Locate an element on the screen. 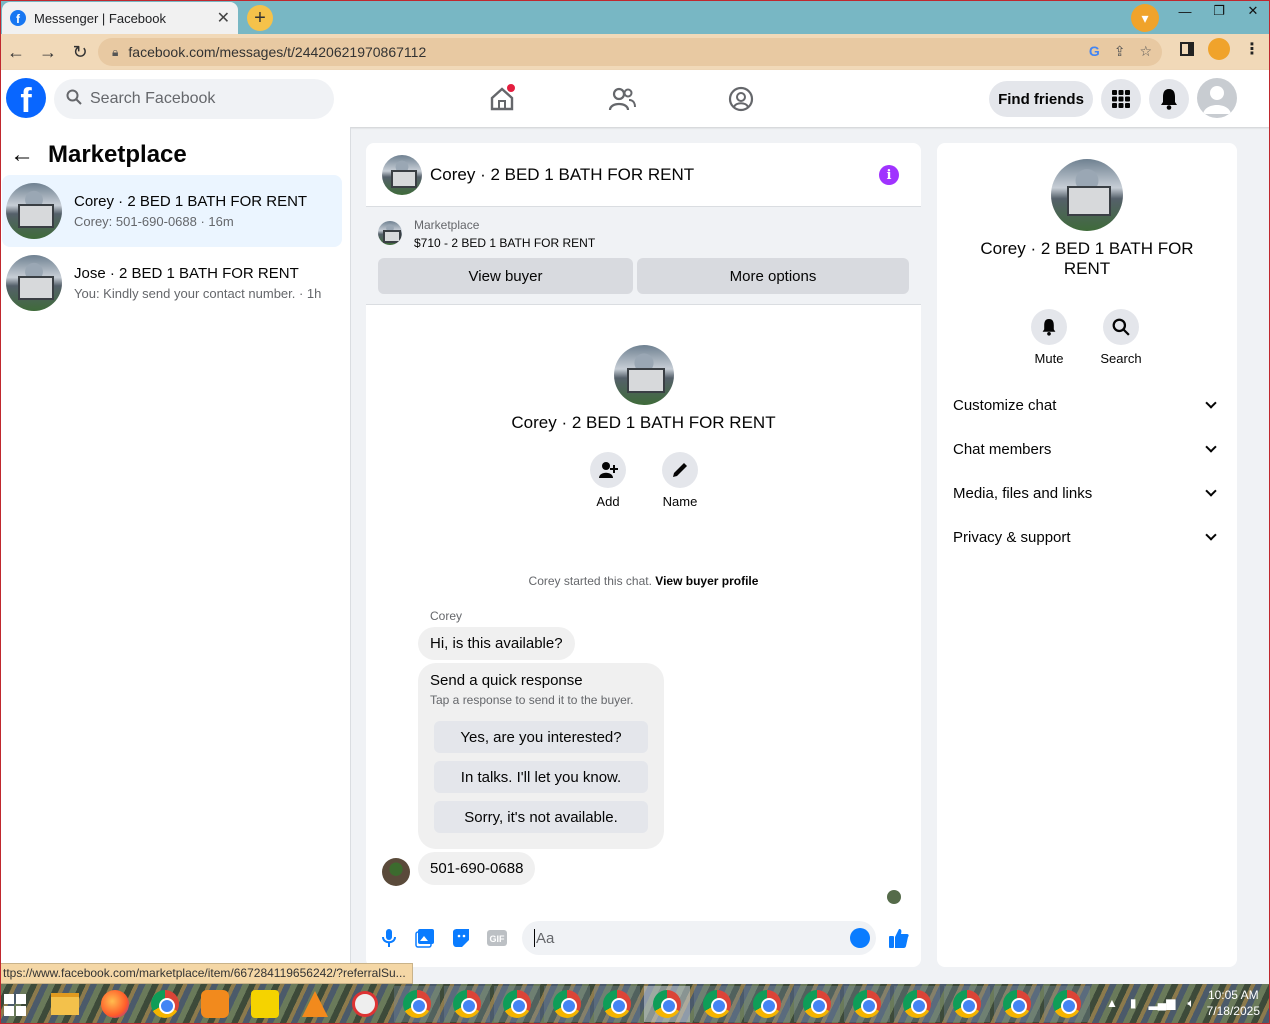 This screenshot has height=1024, width=1270. find-friends-button: Find friends is located at coordinates (1041, 99).